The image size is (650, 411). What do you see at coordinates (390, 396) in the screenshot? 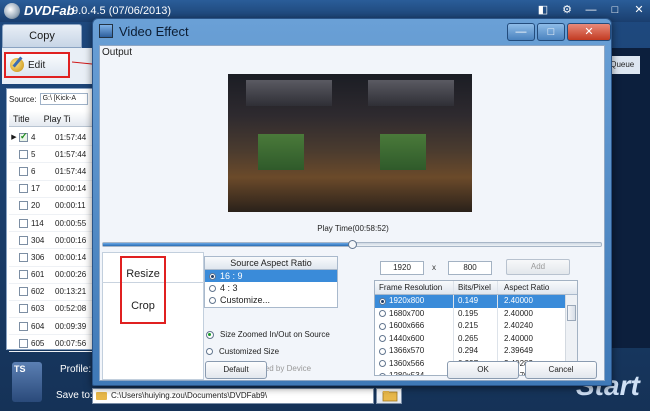
I see `folder-icon` at bounding box center [390, 396].